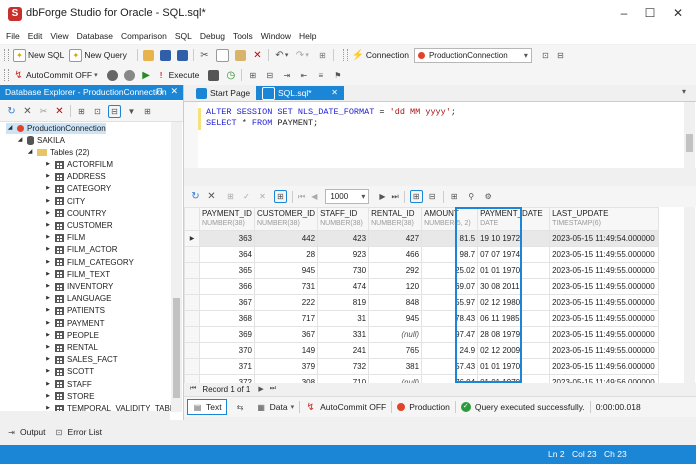 Image resolution: width=696 pixels, height=464 pixels. What do you see at coordinates (286, 318) in the screenshot?
I see `table-cell: 717` at bounding box center [286, 318].